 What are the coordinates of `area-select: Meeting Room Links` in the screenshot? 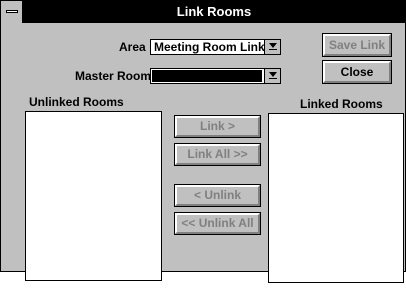 It's located at (215, 47).